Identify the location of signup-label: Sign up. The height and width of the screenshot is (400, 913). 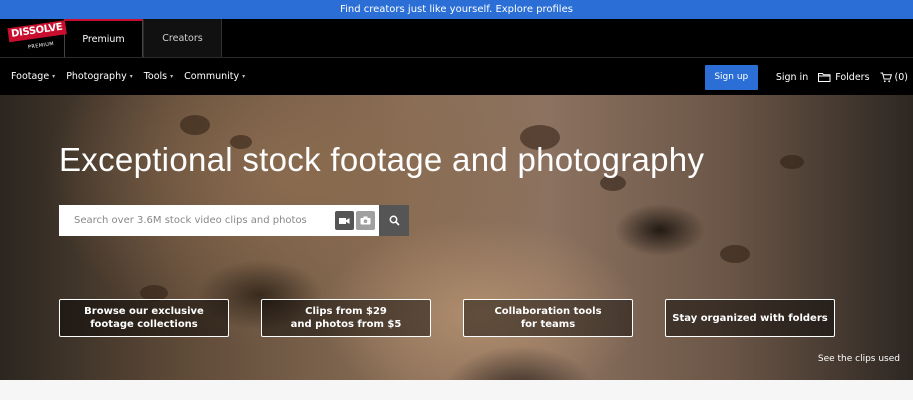
(731, 77).